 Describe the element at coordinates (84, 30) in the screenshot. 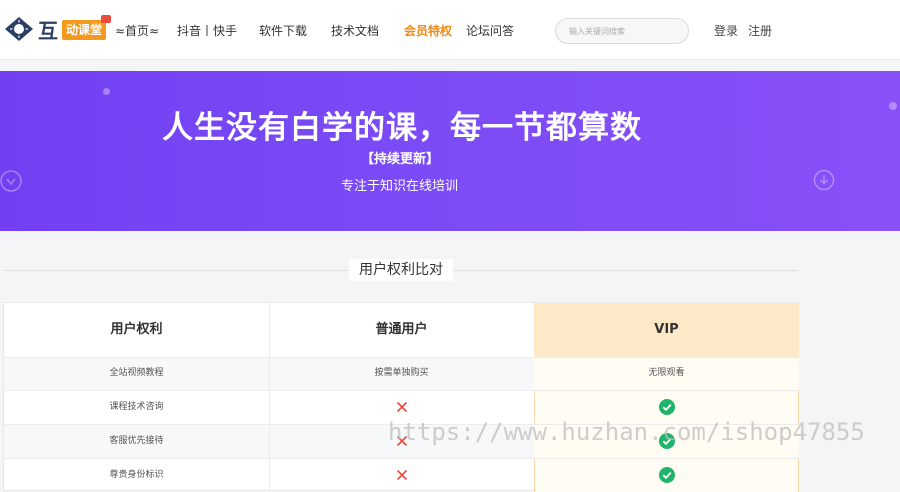

I see `logo-text-badge: 动课堂` at that location.